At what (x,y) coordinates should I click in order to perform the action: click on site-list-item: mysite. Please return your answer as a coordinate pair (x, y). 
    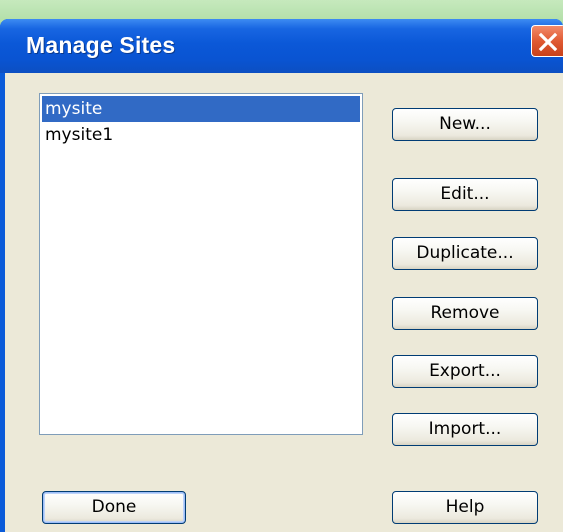
    Looking at the image, I should click on (201, 109).